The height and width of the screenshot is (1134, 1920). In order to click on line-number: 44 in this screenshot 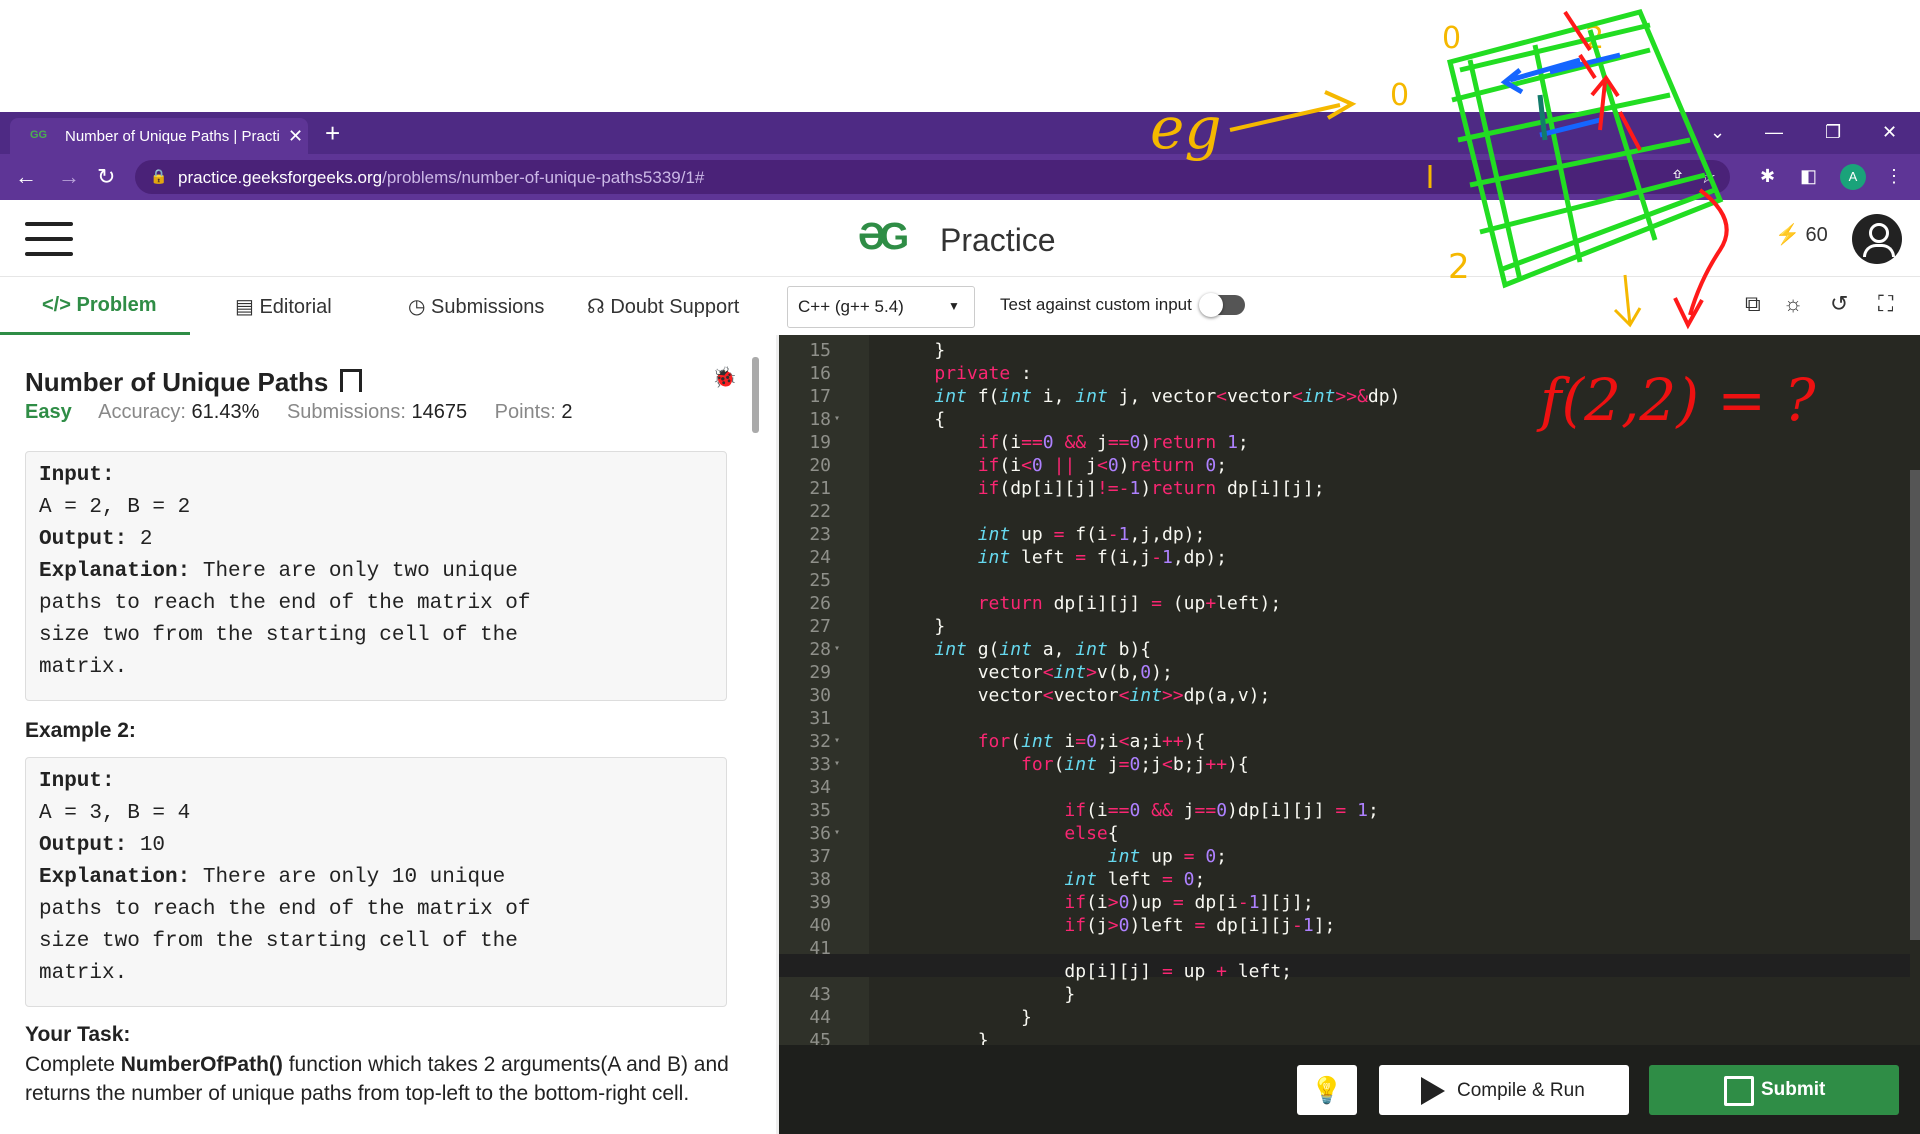, I will do `click(820, 1017)`.